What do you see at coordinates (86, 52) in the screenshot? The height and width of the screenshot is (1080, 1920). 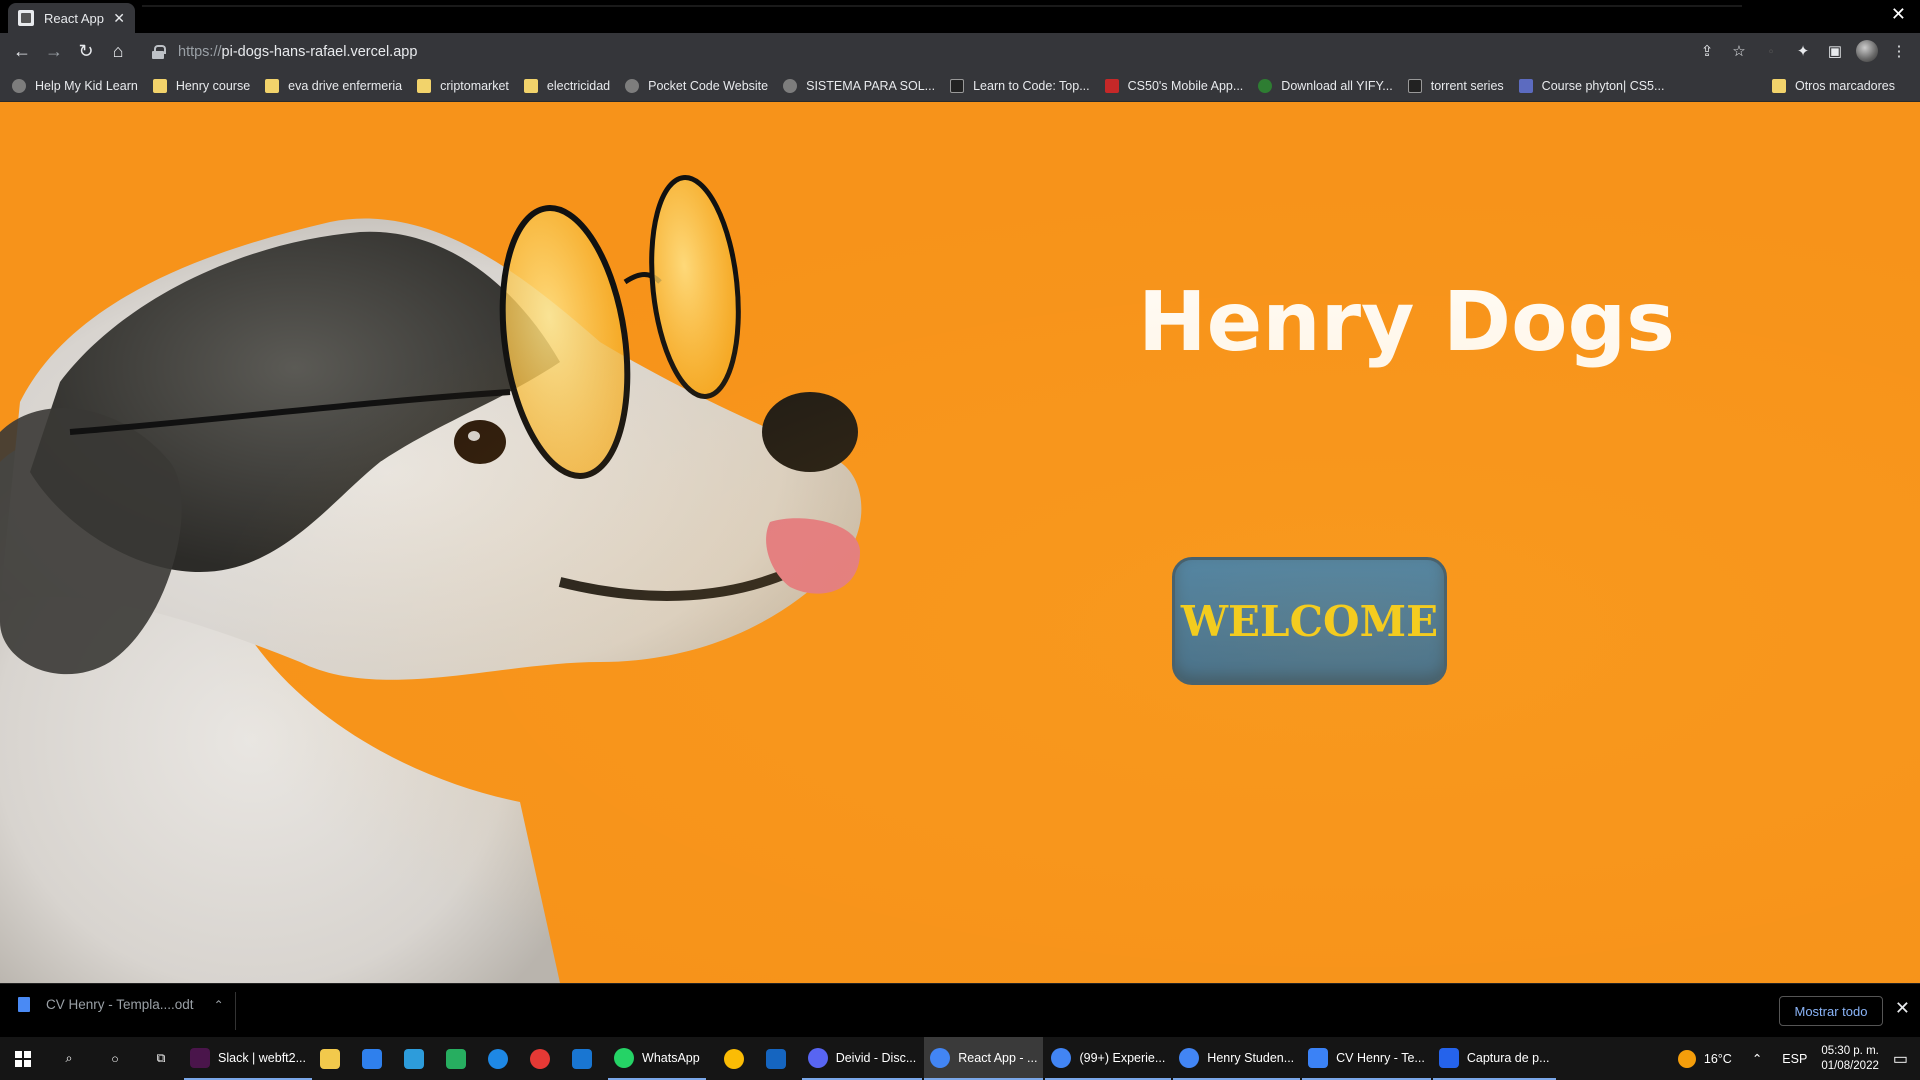 I see `reload-icon: ↻` at bounding box center [86, 52].